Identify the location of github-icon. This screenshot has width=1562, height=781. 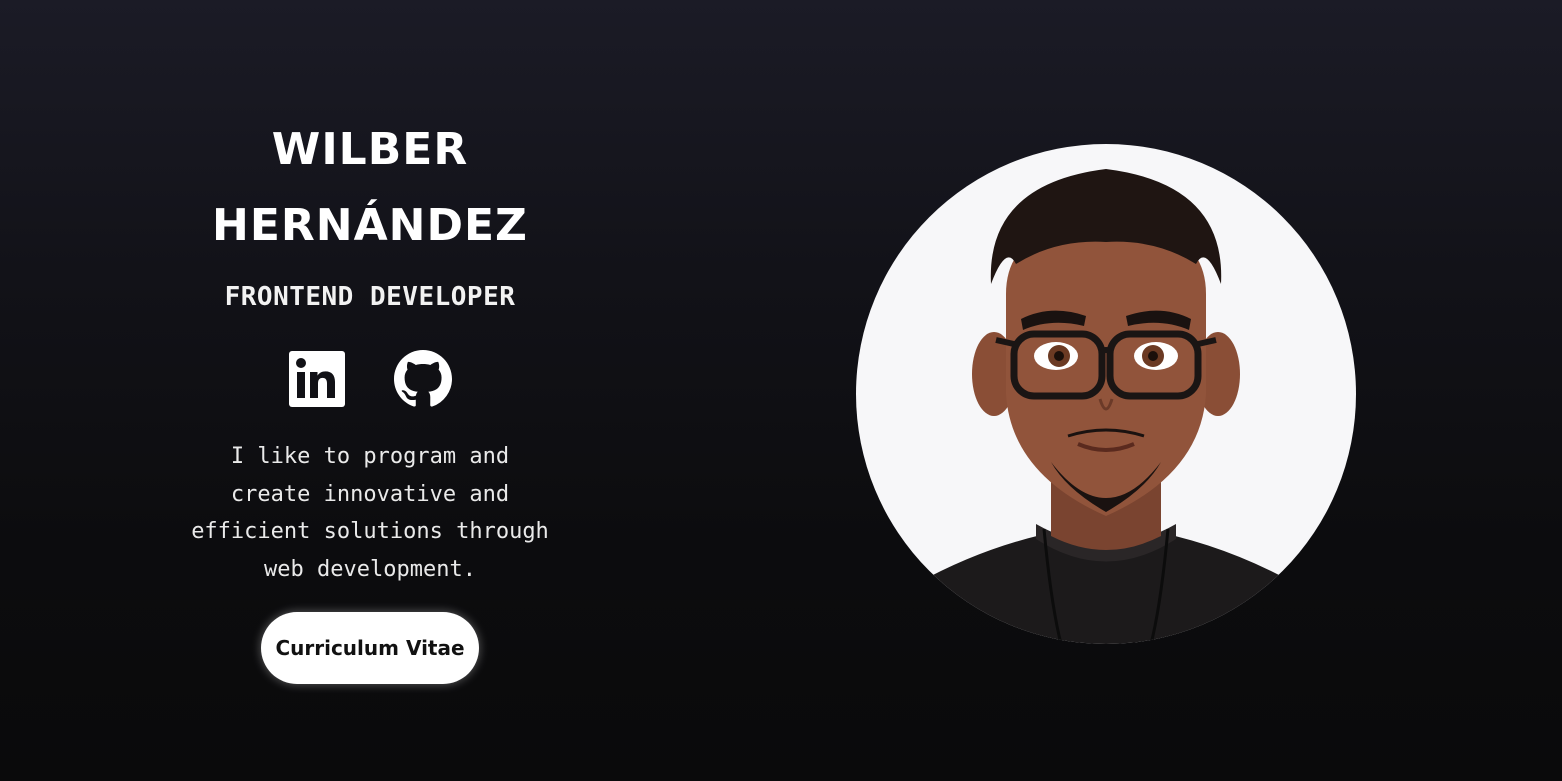
(423, 378).